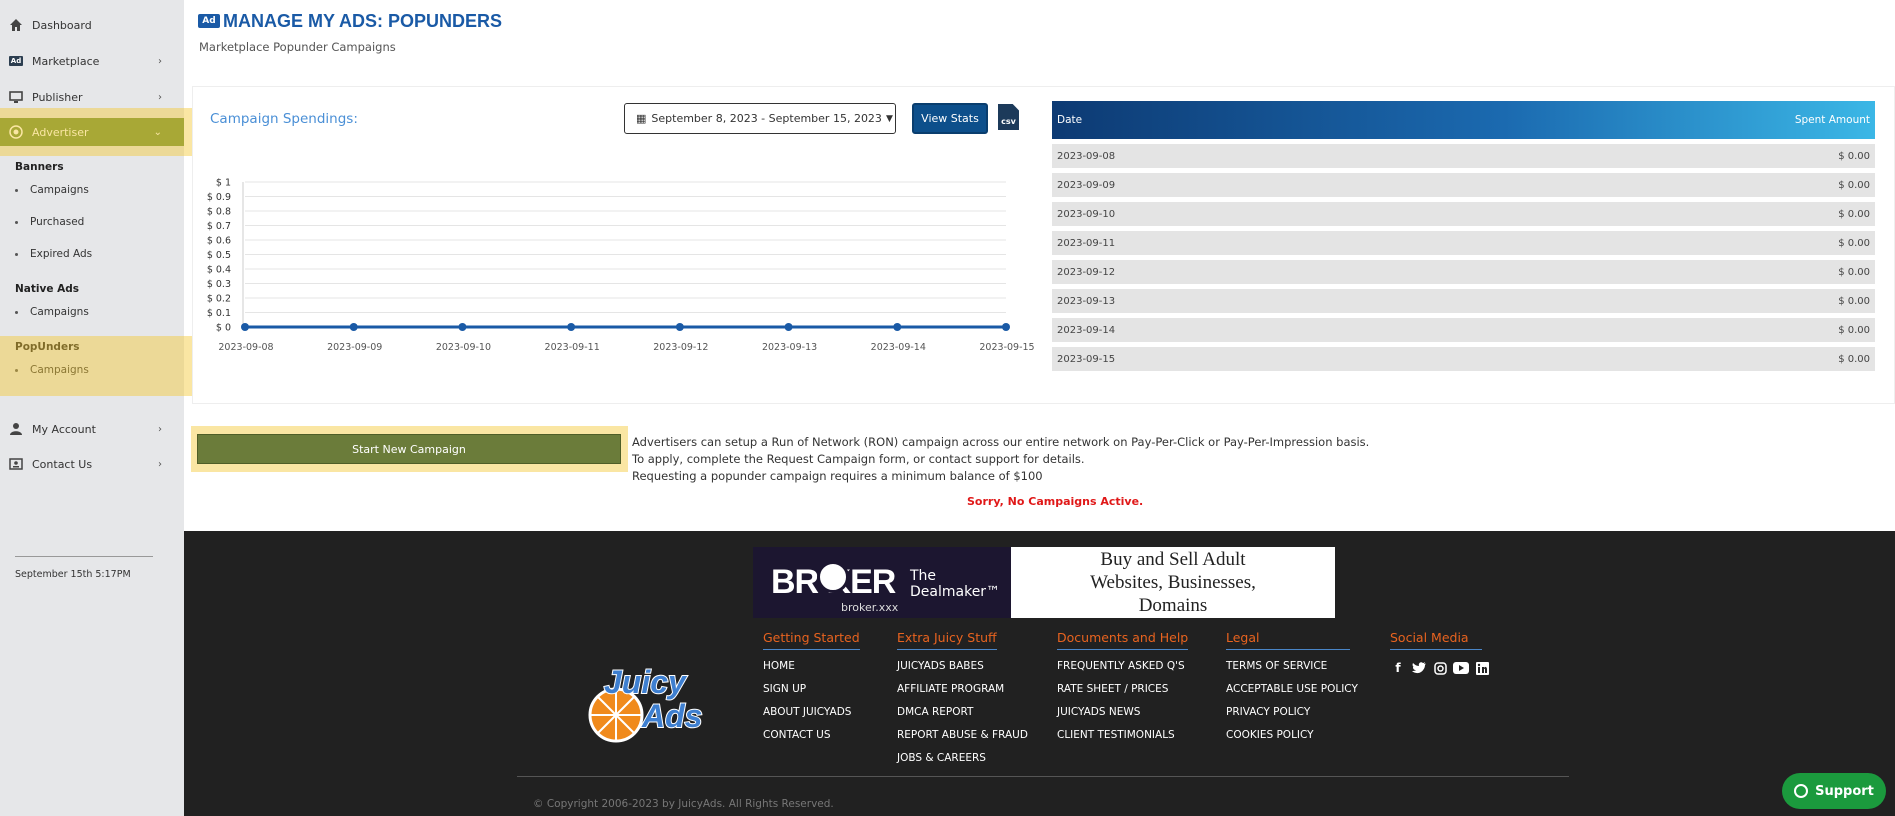 The width and height of the screenshot is (1895, 816). What do you see at coordinates (1440, 651) in the screenshot?
I see `footer-col-social: Social Media f` at bounding box center [1440, 651].